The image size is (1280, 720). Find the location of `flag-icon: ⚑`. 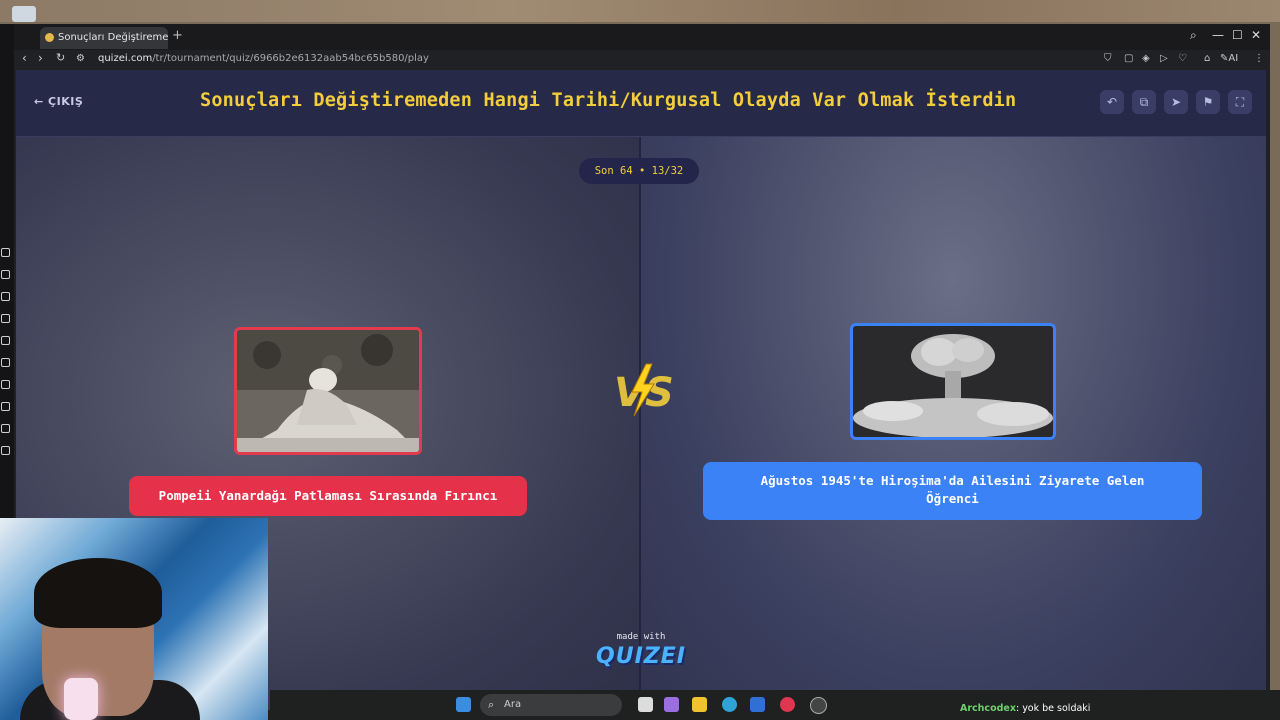

flag-icon: ⚑ is located at coordinates (1208, 102).